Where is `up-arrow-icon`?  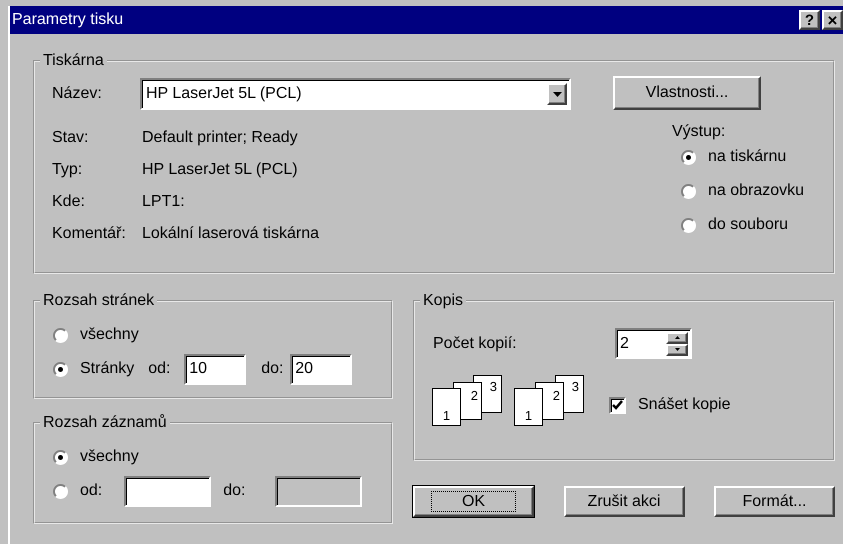 up-arrow-icon is located at coordinates (677, 337).